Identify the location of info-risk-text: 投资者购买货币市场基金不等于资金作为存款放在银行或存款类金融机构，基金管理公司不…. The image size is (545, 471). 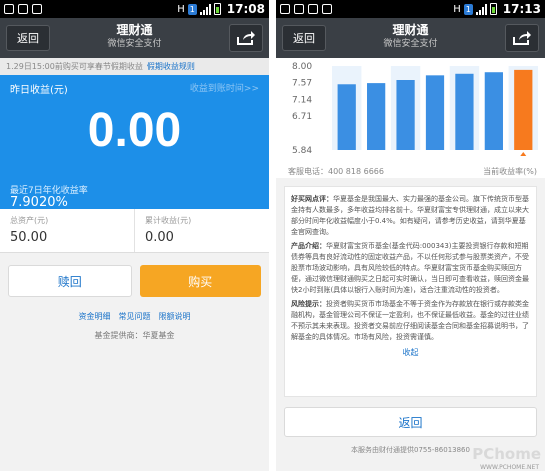
(410, 320).